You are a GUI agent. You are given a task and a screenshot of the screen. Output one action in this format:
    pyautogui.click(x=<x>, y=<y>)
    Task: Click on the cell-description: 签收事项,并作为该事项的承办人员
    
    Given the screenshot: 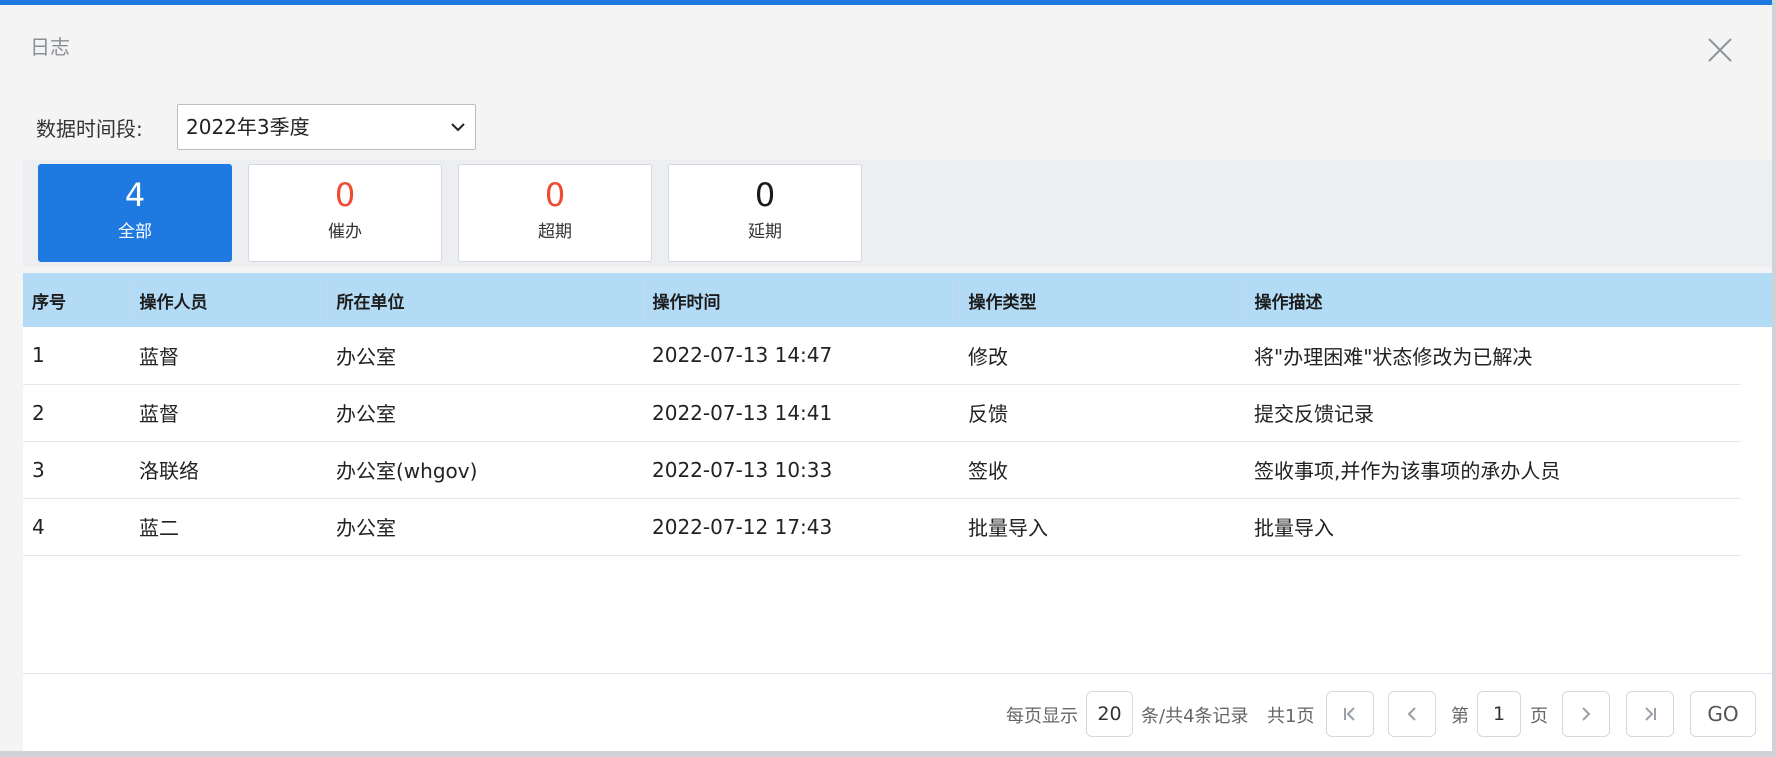 What is the action you would take?
    pyautogui.click(x=1493, y=470)
    